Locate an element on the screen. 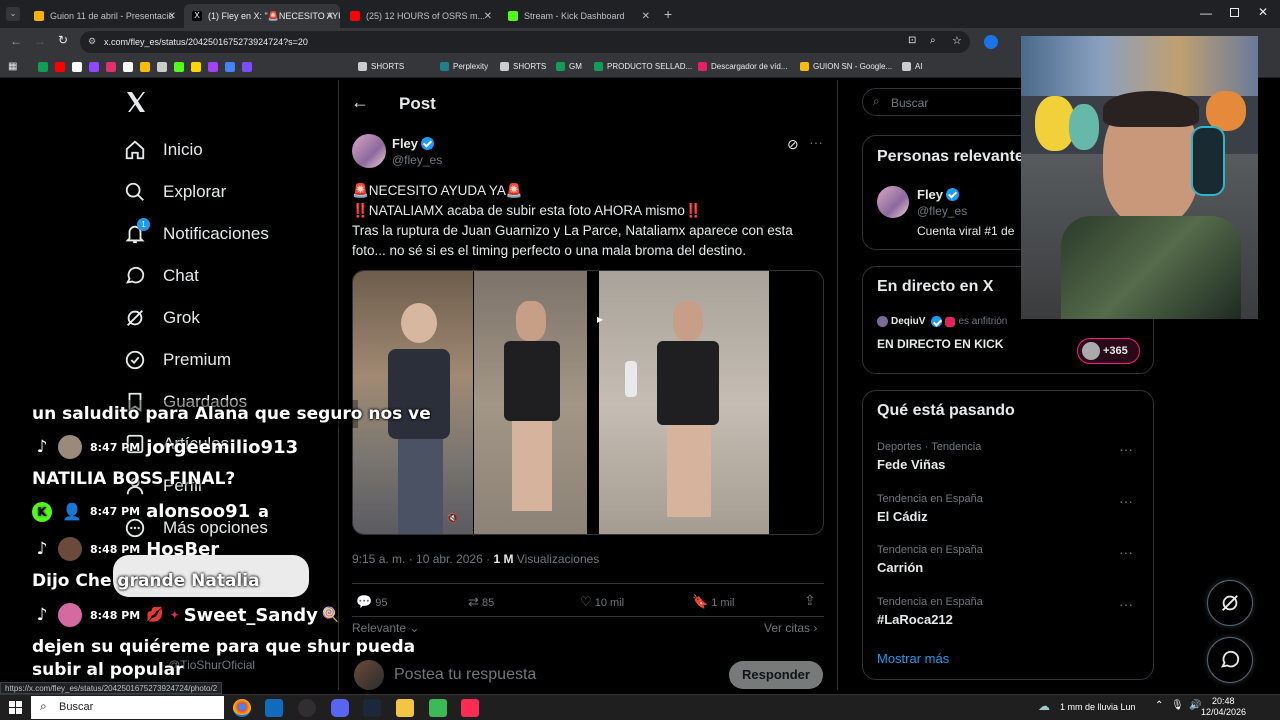  taskbar-search: ⌕ Buscar is located at coordinates (127, 707).